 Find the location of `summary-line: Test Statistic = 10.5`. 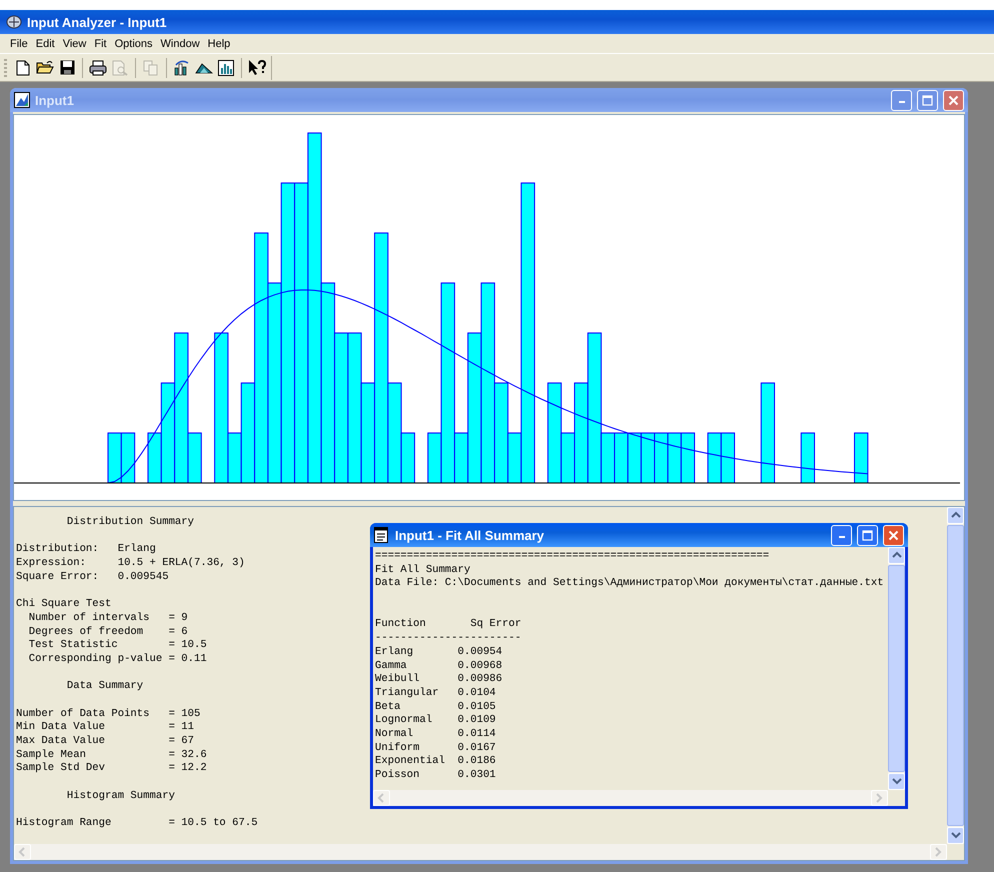

summary-line: Test Statistic = 10.5 is located at coordinates (117, 646).